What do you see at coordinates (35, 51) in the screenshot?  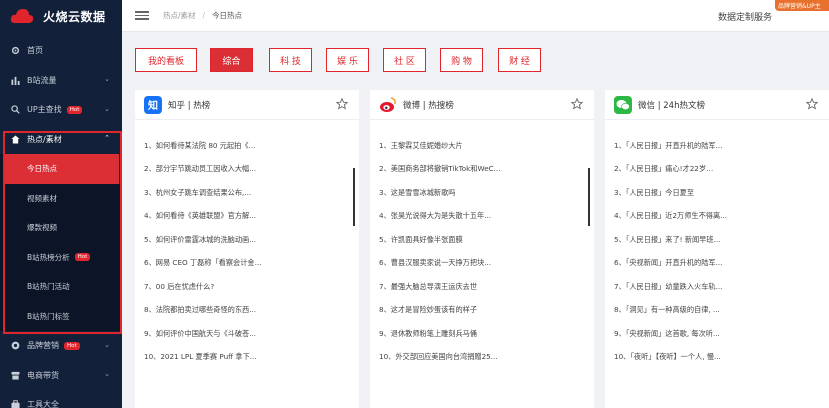 I see `sidebar-item-label: 首页` at bounding box center [35, 51].